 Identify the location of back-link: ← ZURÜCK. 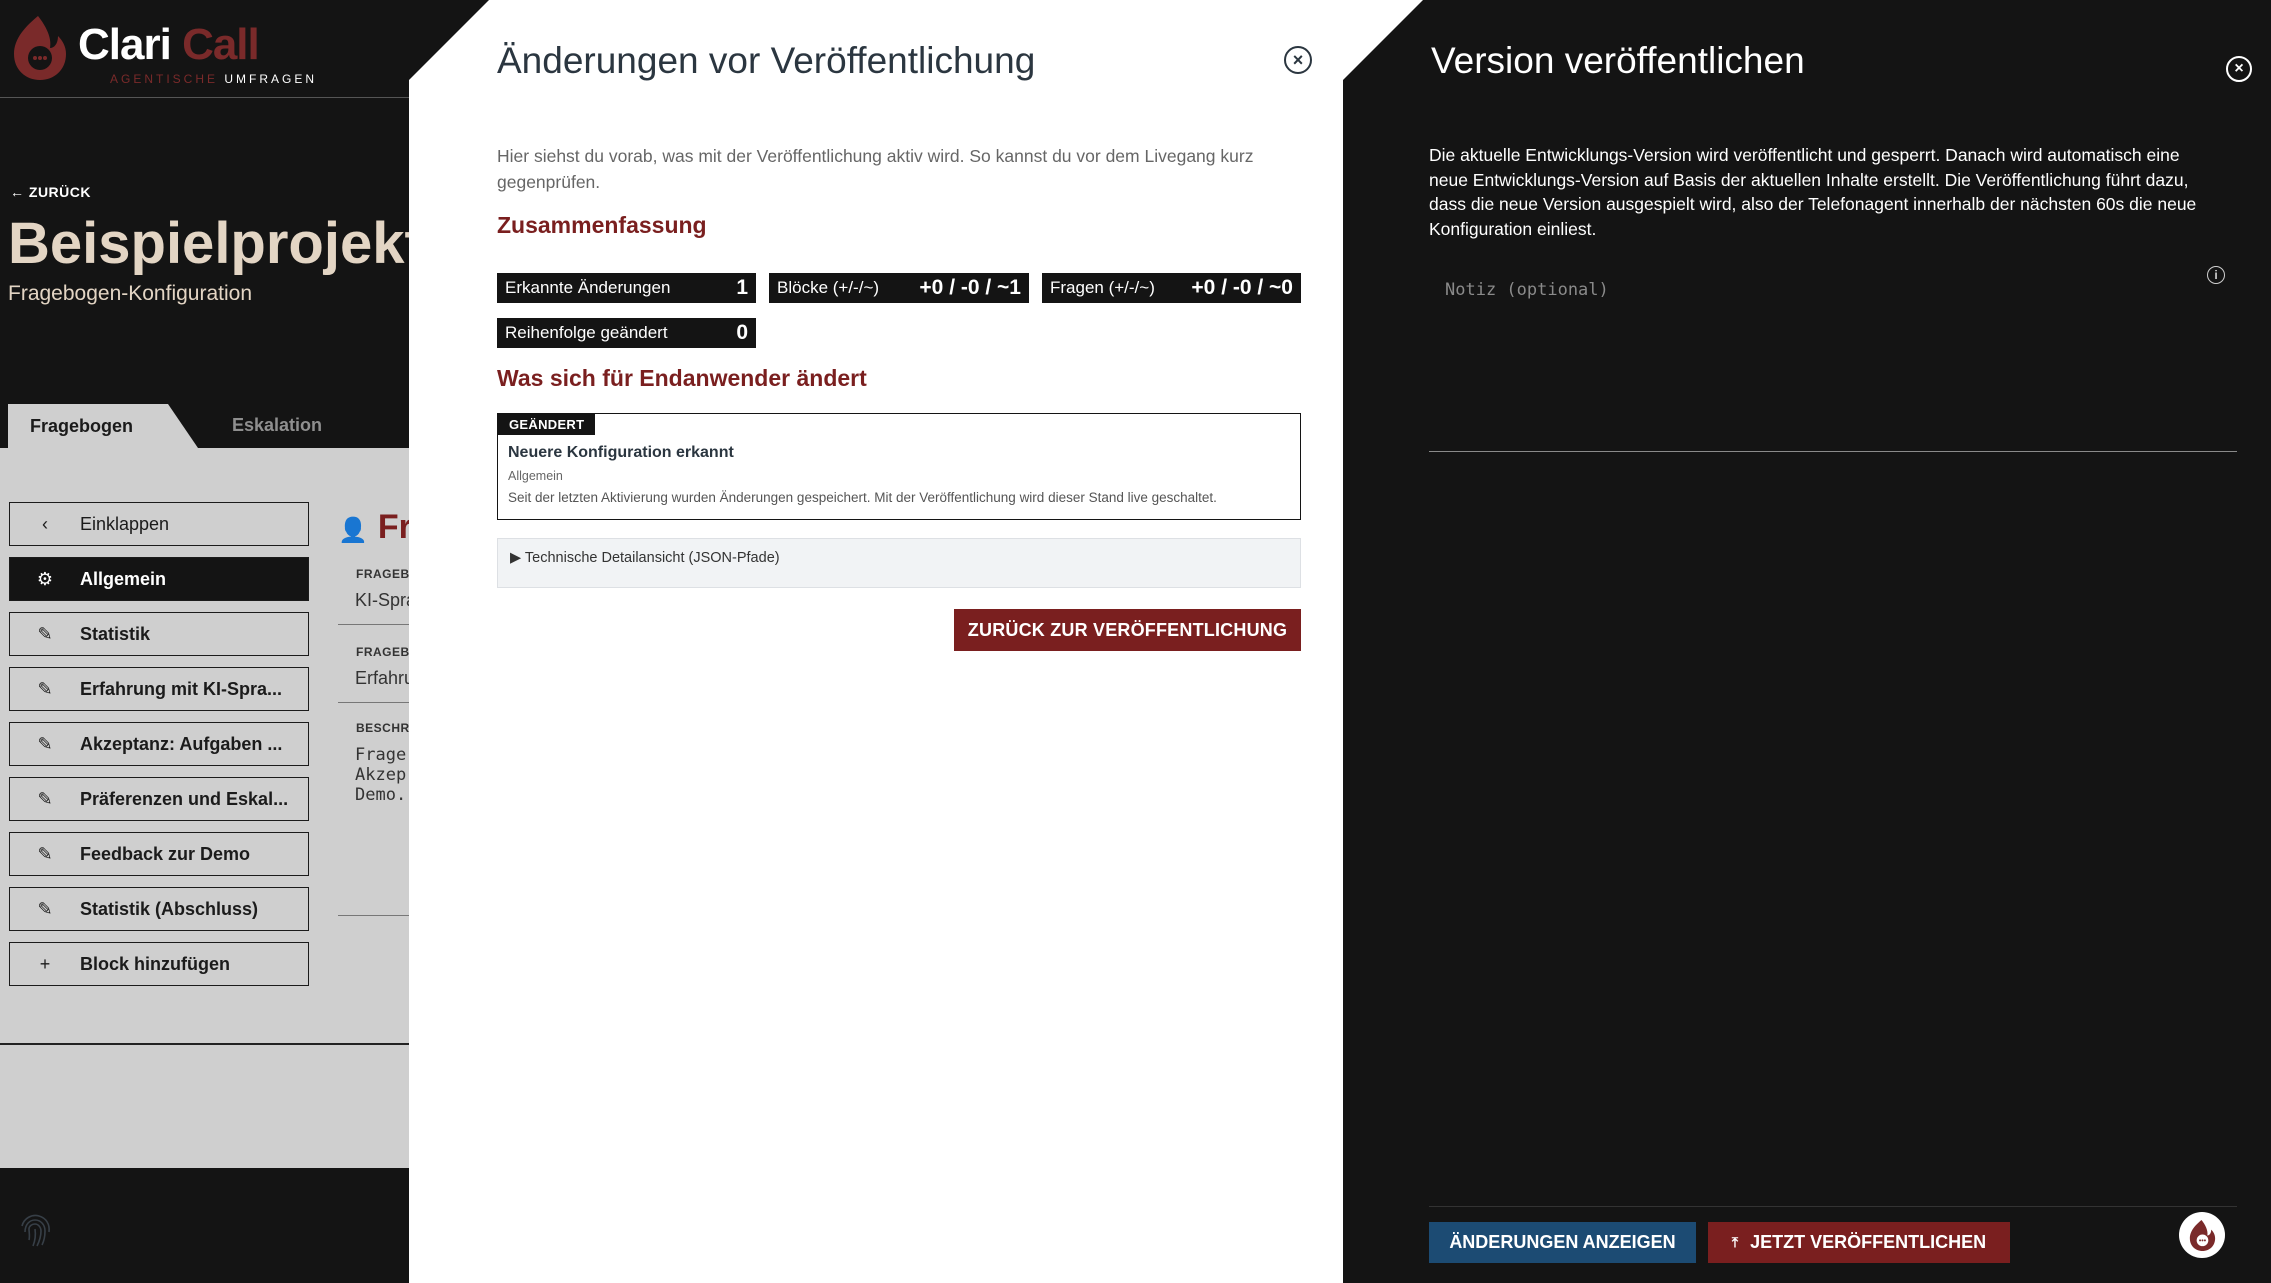
(50, 192).